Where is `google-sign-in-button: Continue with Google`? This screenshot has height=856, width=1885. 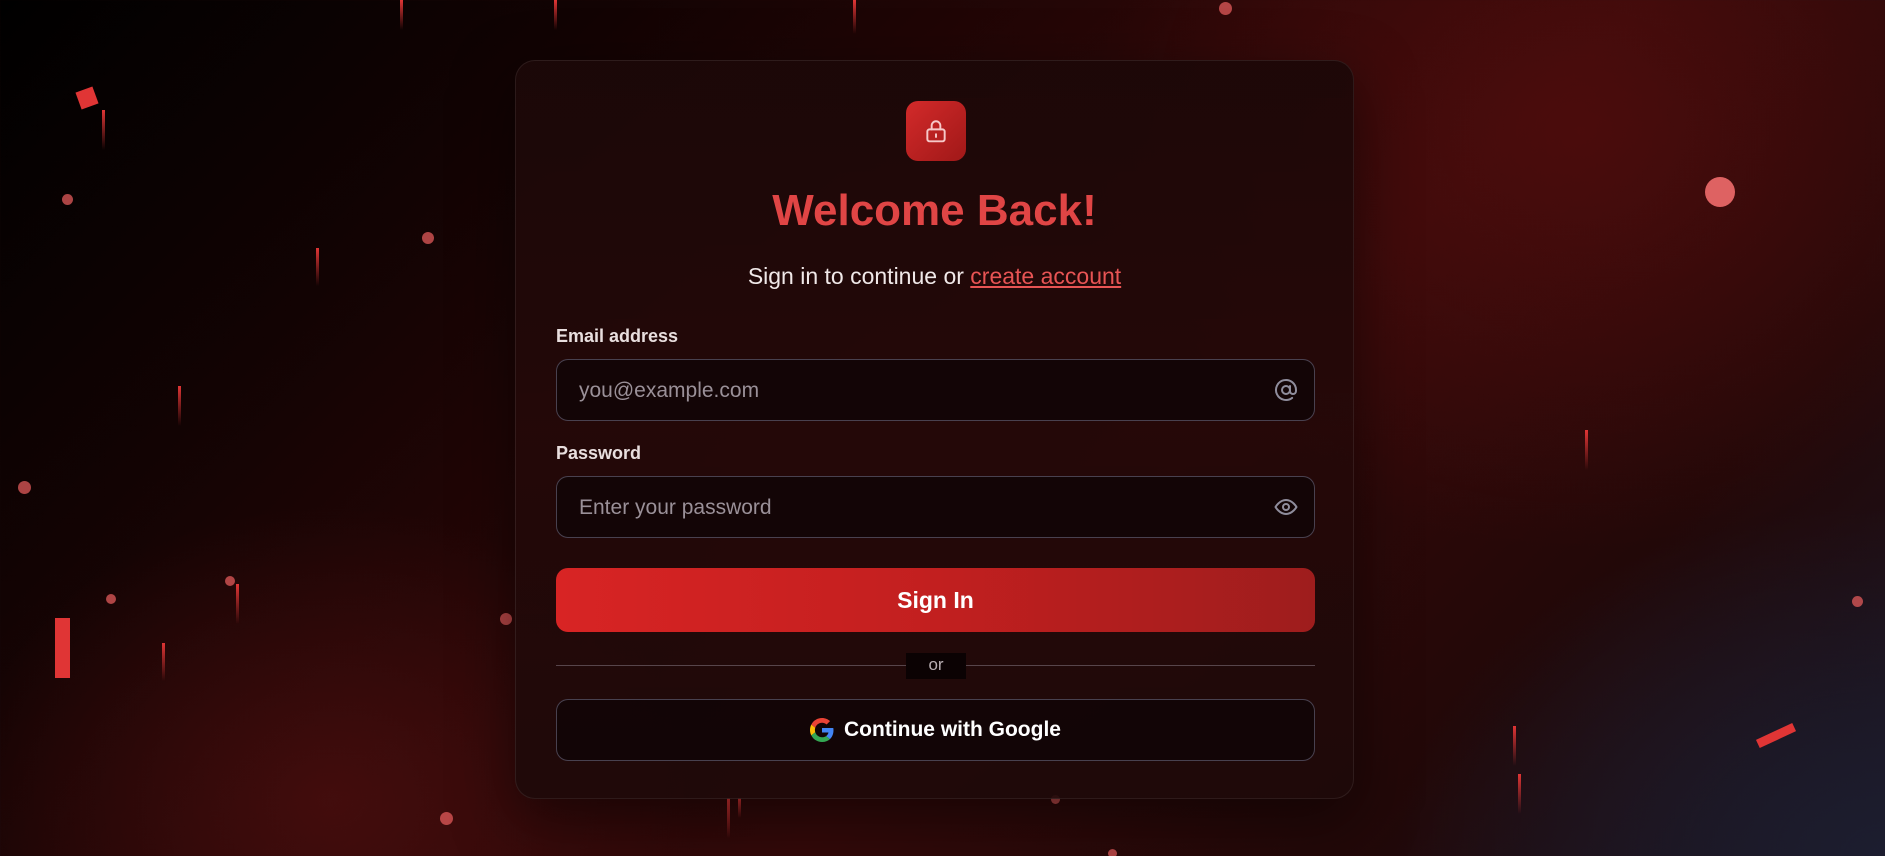
google-sign-in-button: Continue with Google is located at coordinates (935, 730).